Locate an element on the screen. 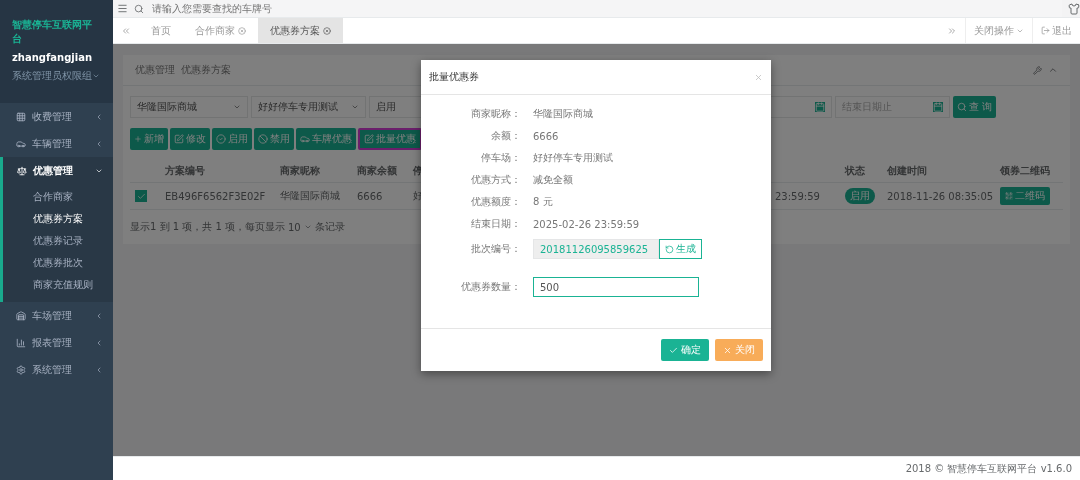 The width and height of the screenshot is (1080, 480). query-button: 查 询 is located at coordinates (975, 107).